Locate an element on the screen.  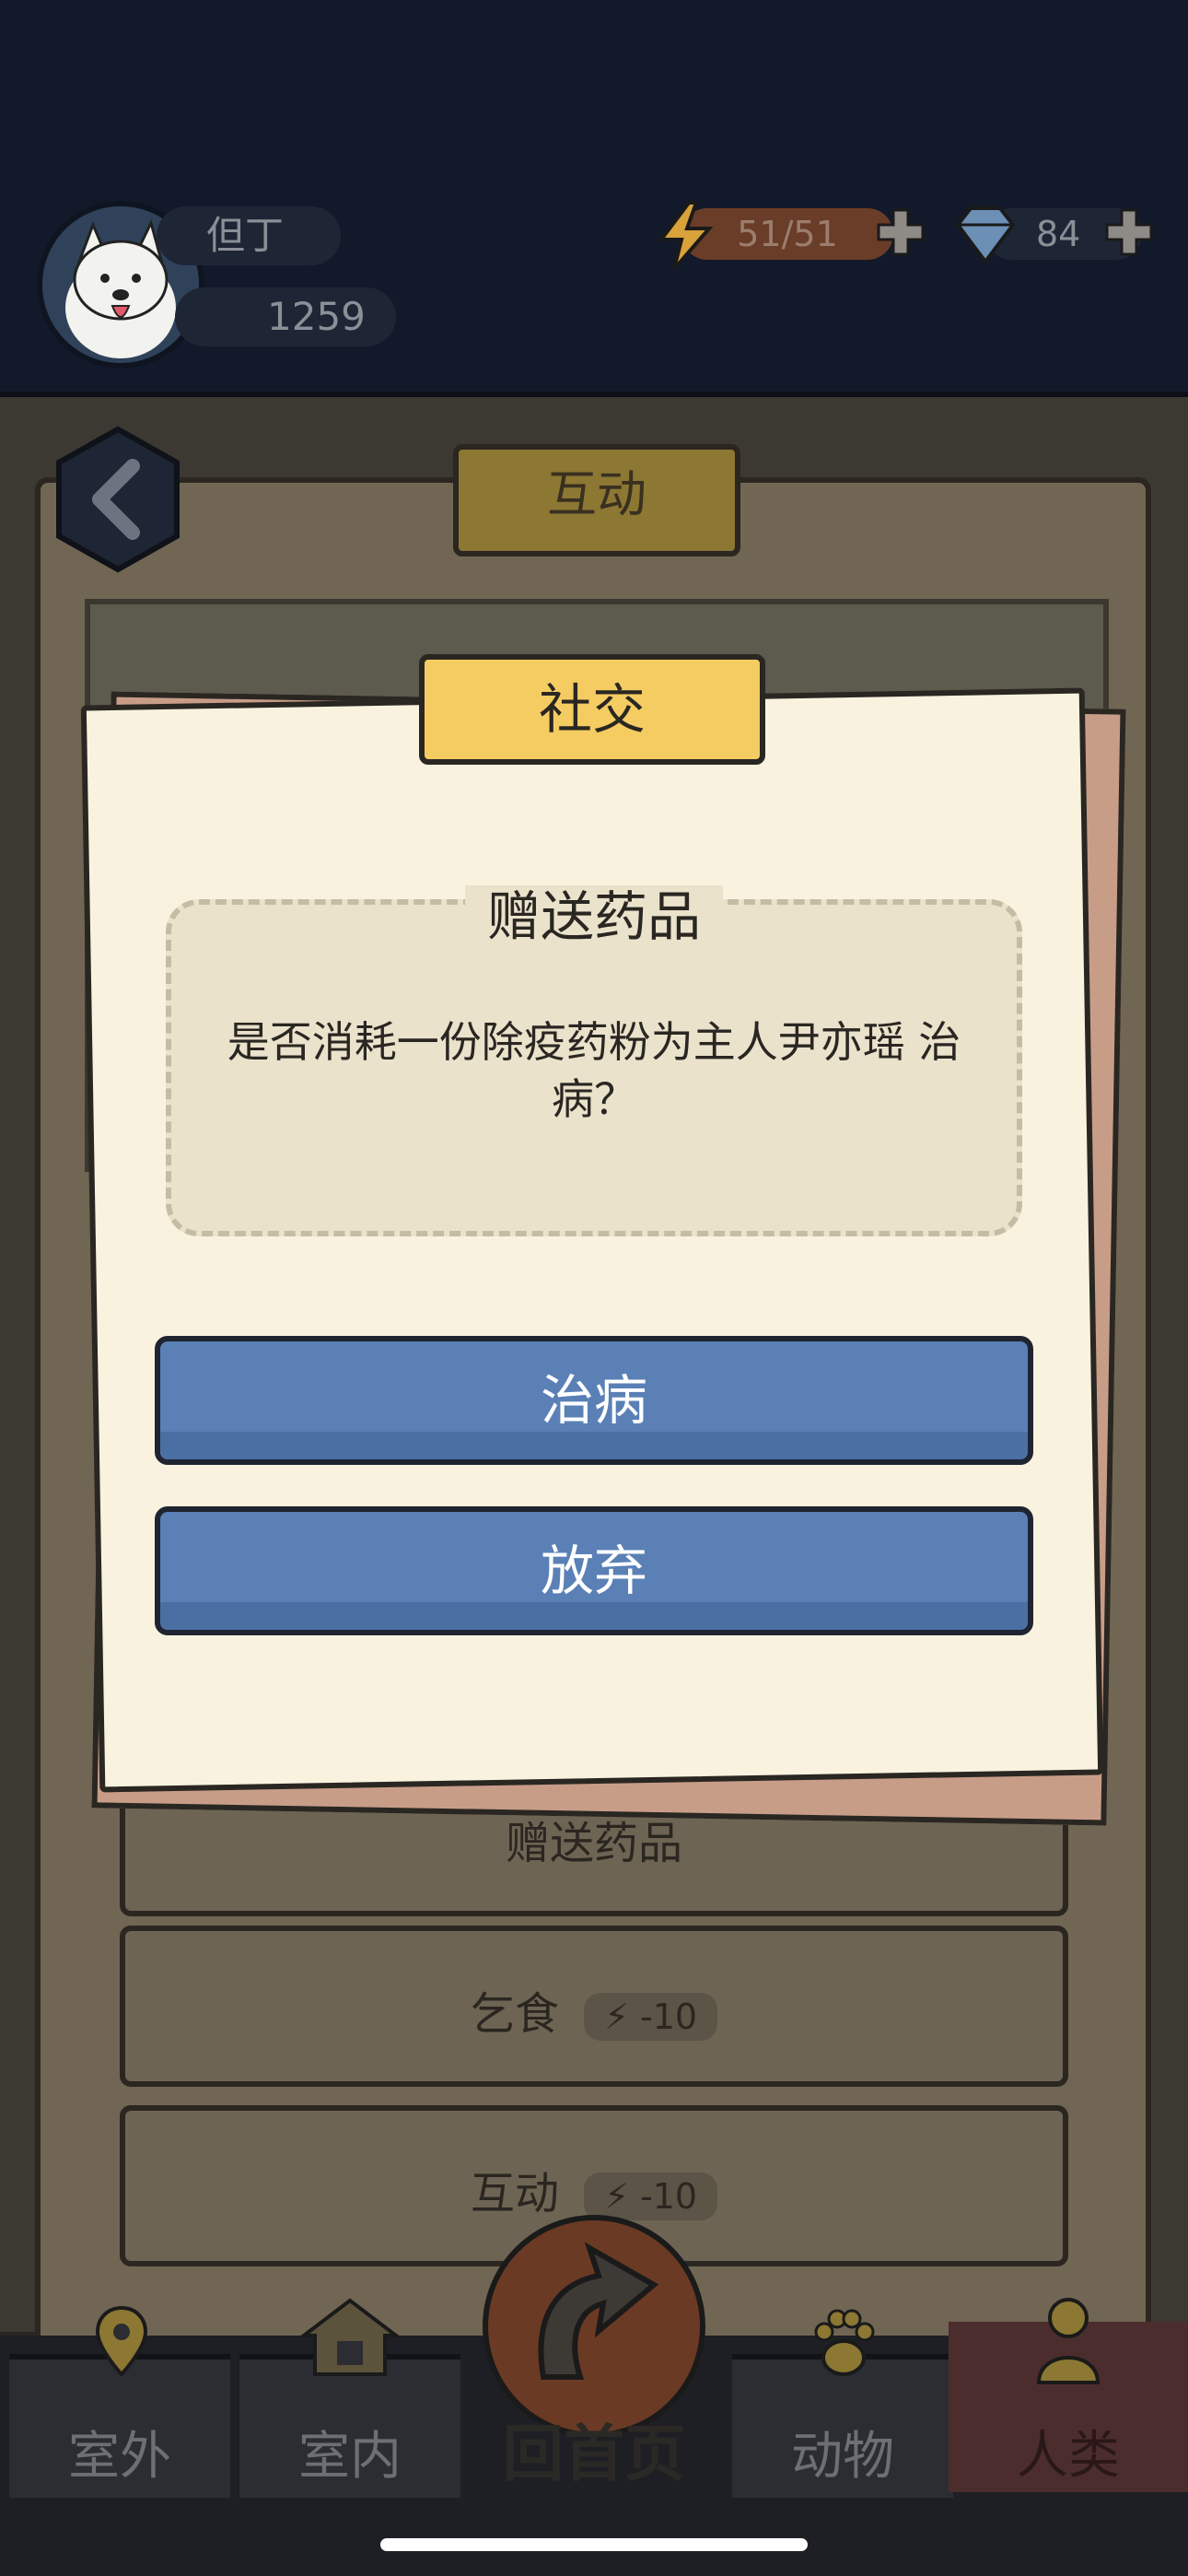
dialog-ribbon-title: 社交 is located at coordinates (592, 709).